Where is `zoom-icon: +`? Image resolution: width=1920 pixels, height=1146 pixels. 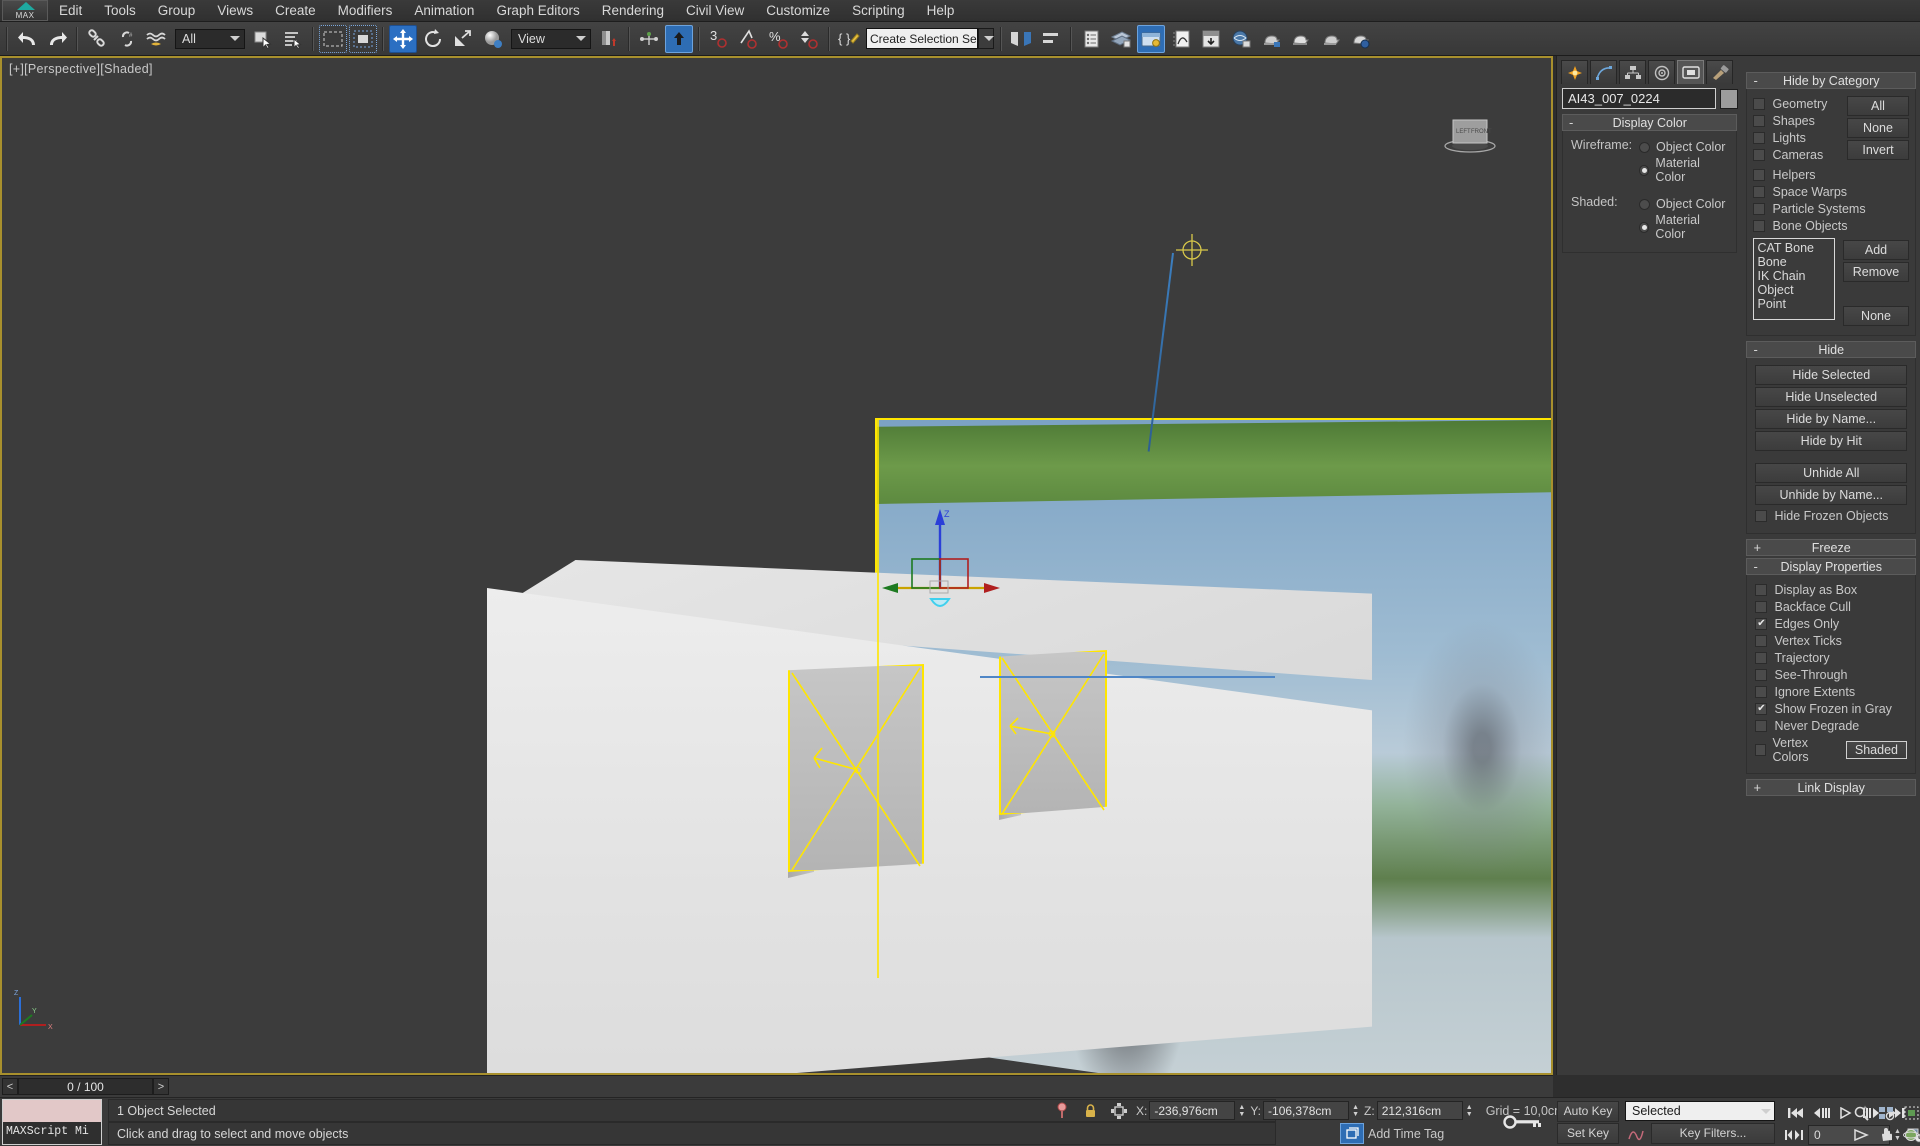
zoom-icon: + is located at coordinates (1862, 1112).